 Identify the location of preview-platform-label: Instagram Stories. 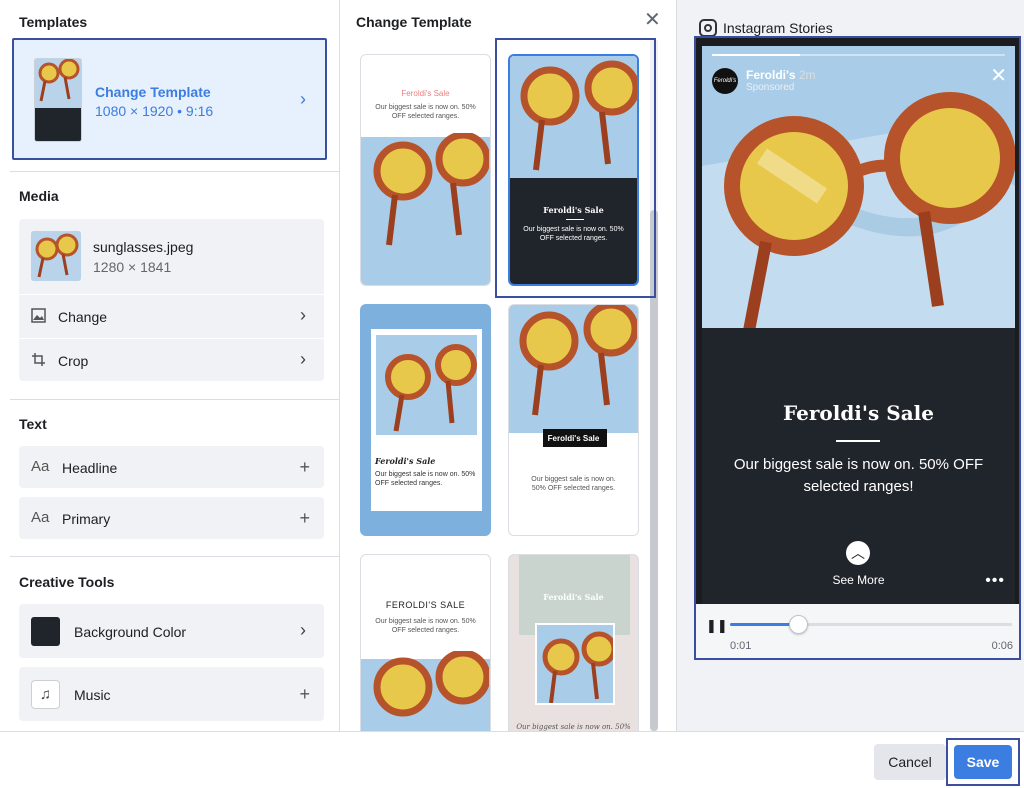
(778, 28).